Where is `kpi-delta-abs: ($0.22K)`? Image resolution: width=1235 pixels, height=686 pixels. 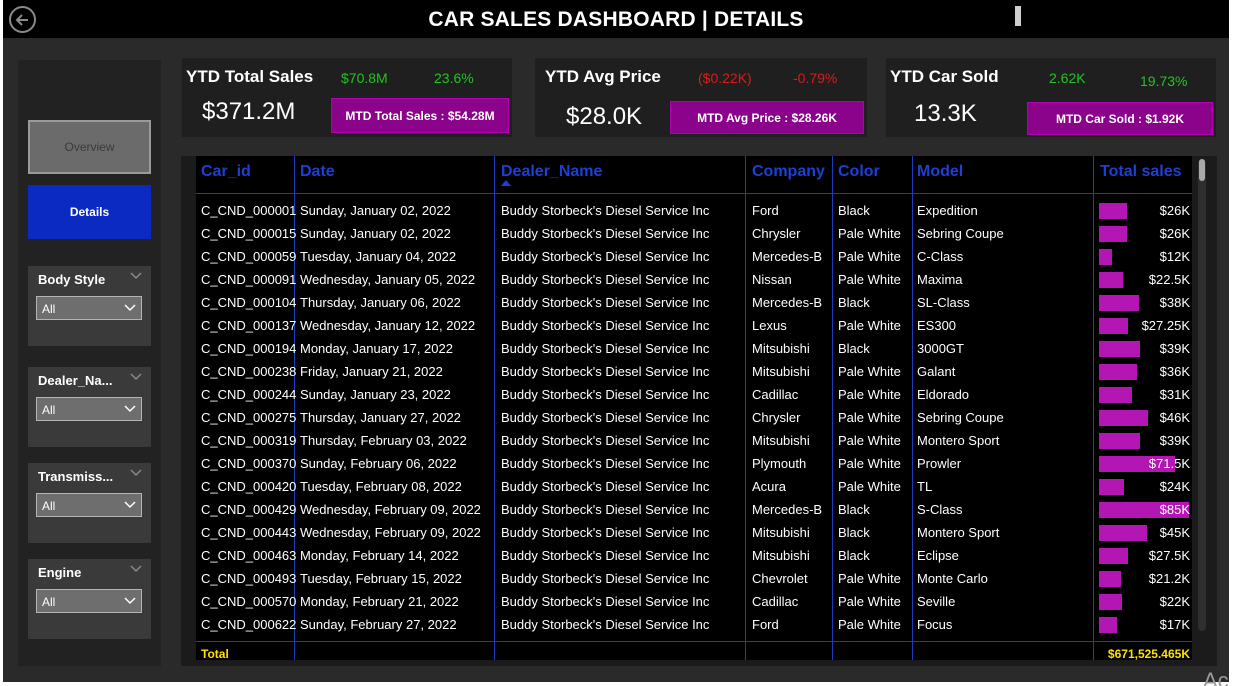
kpi-delta-abs: ($0.22K) is located at coordinates (725, 78).